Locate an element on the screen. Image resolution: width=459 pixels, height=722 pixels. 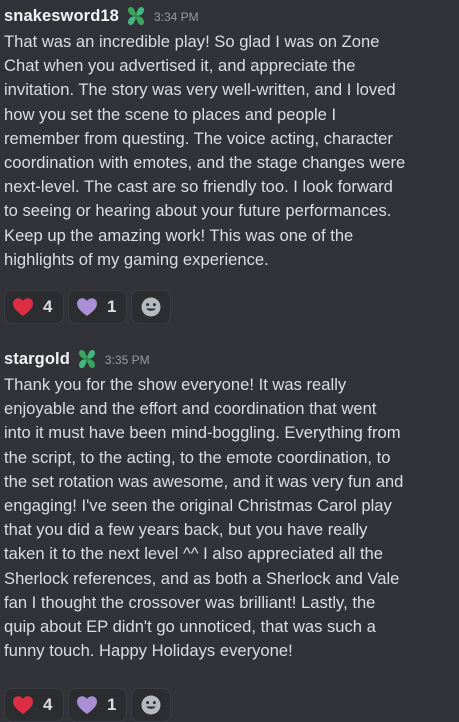
message-header: snakesword18 3:34 PM is located at coordinates (101, 16).